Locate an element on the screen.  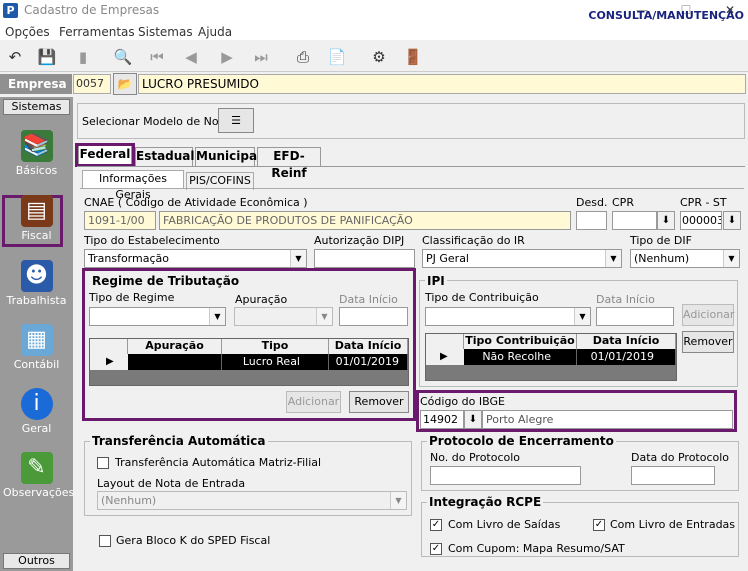
ipi-adicionar-button: Adicionar is located at coordinates (708, 315).